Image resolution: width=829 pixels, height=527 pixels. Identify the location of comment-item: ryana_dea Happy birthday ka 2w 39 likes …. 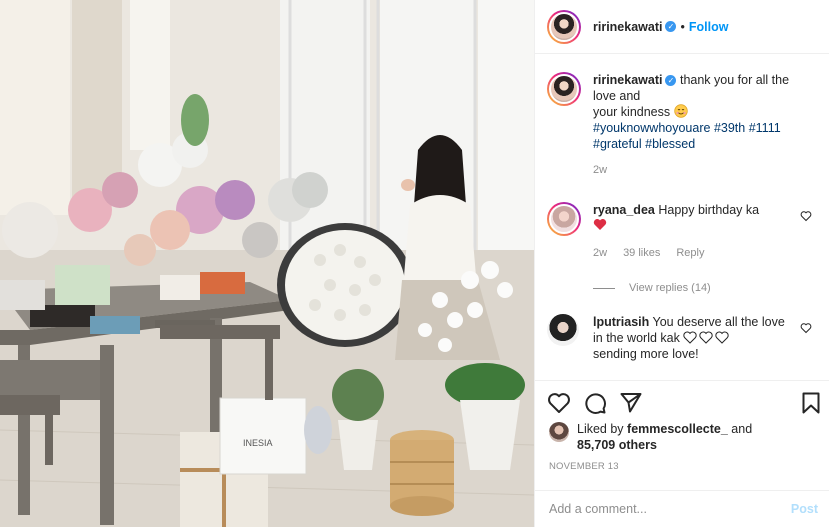
(684, 231).